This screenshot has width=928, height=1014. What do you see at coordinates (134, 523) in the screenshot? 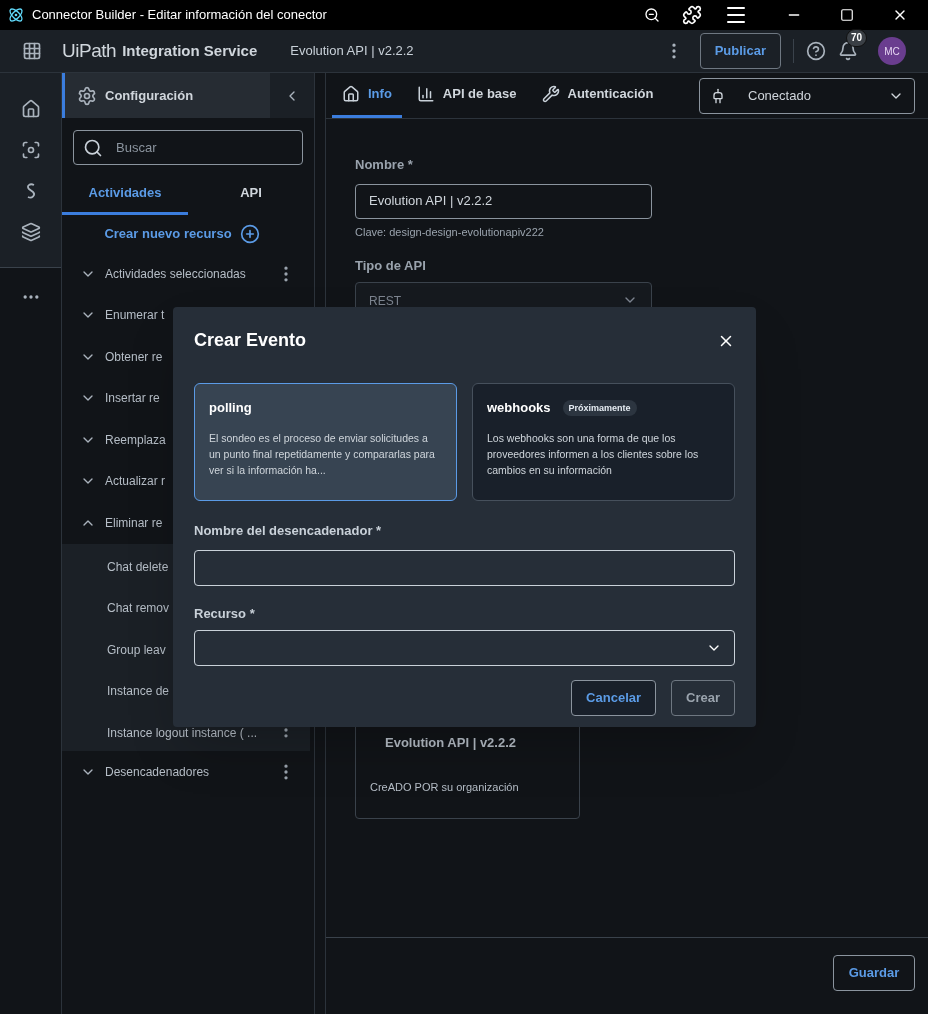
I see `tree-item-label: Eliminar re` at bounding box center [134, 523].